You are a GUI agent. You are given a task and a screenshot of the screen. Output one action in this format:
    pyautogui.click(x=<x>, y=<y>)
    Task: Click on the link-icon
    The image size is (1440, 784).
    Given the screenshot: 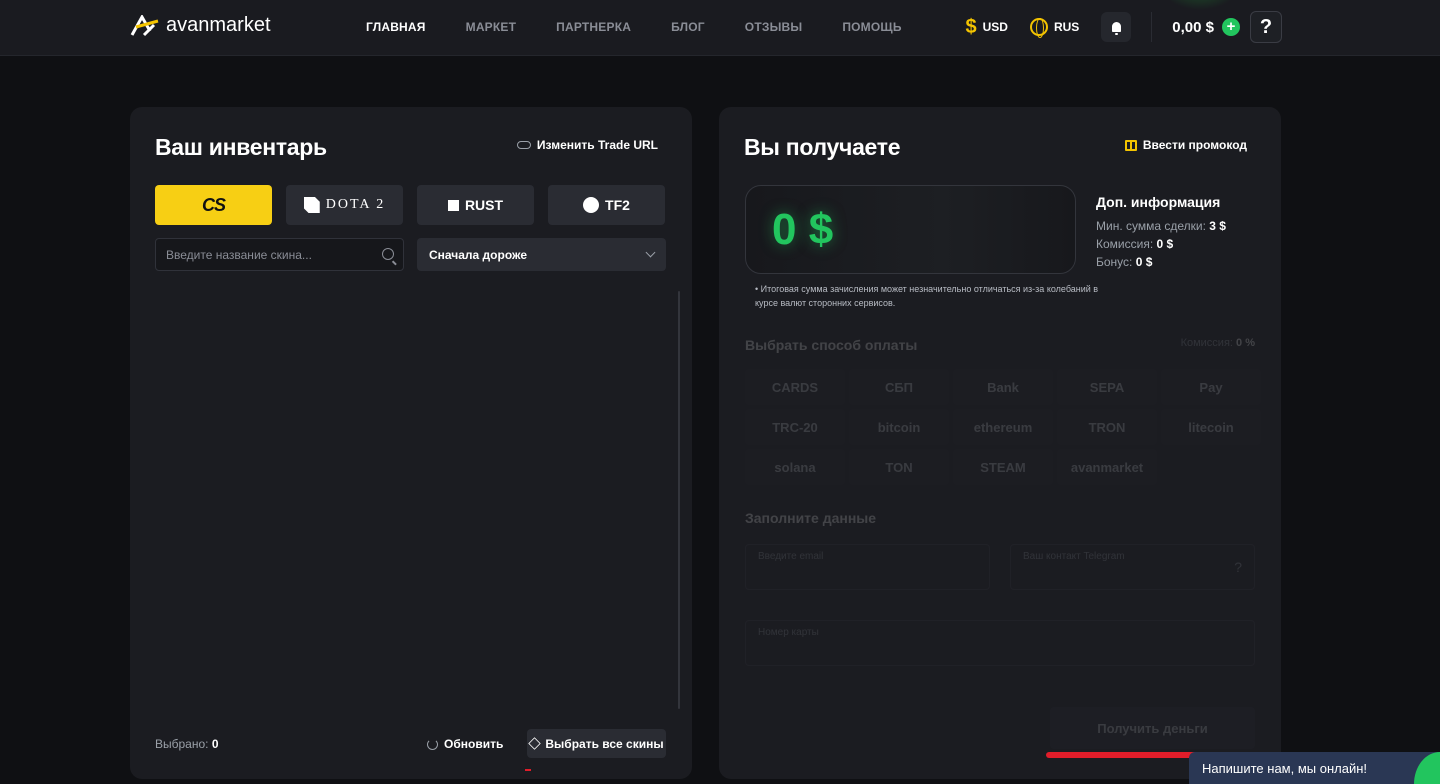 What is the action you would take?
    pyautogui.click(x=523, y=145)
    